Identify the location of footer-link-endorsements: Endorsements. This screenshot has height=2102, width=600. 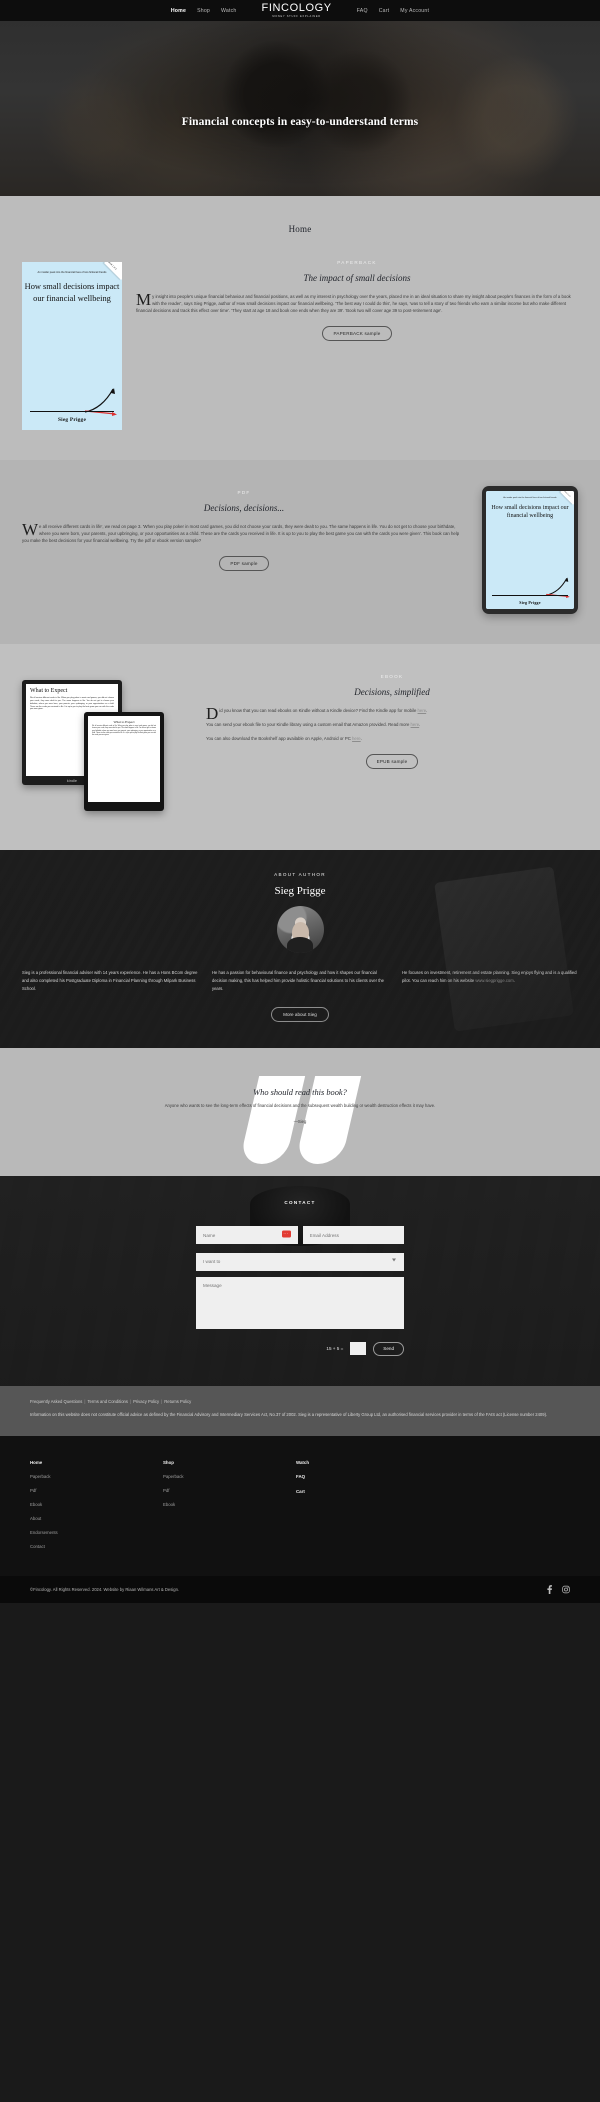
(96, 1532).